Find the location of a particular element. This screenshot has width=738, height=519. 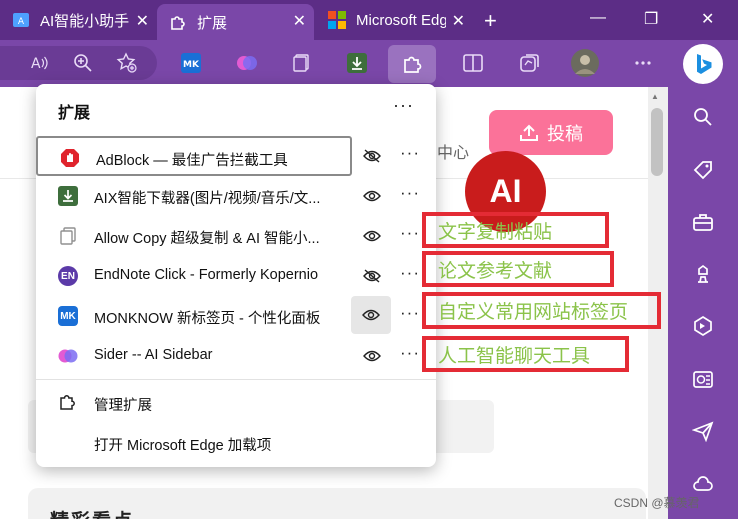

annotation-box: 自定义常用网站标签页 is located at coordinates (541, 310).